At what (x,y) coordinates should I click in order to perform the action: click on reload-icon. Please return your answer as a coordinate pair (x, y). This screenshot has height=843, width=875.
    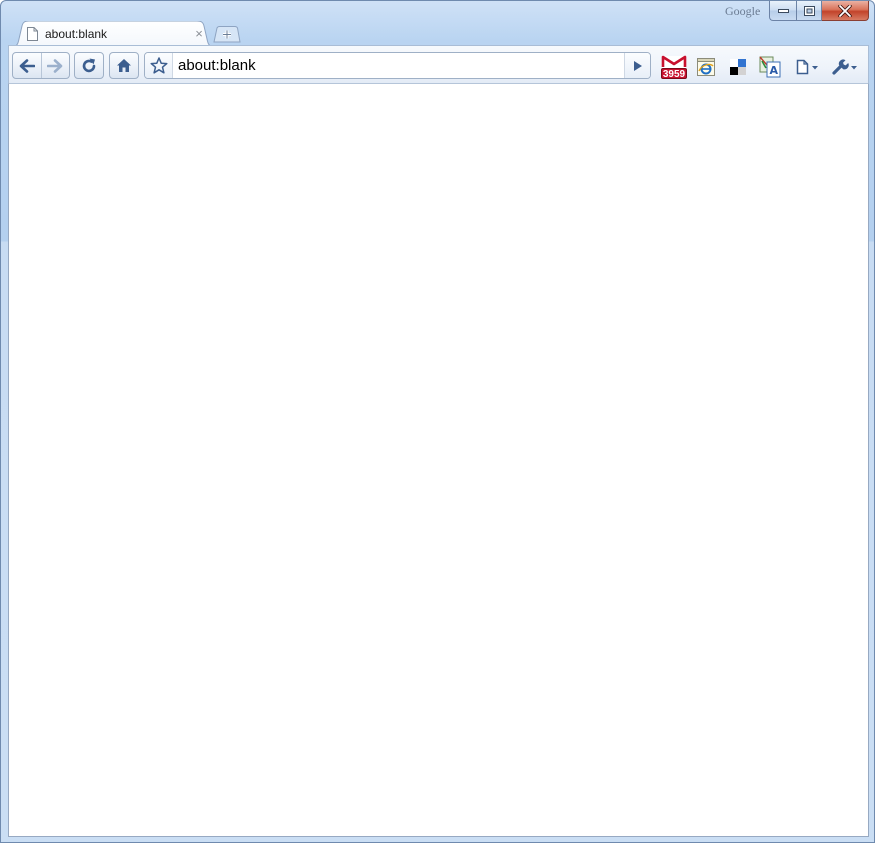
    Looking at the image, I should click on (89, 65).